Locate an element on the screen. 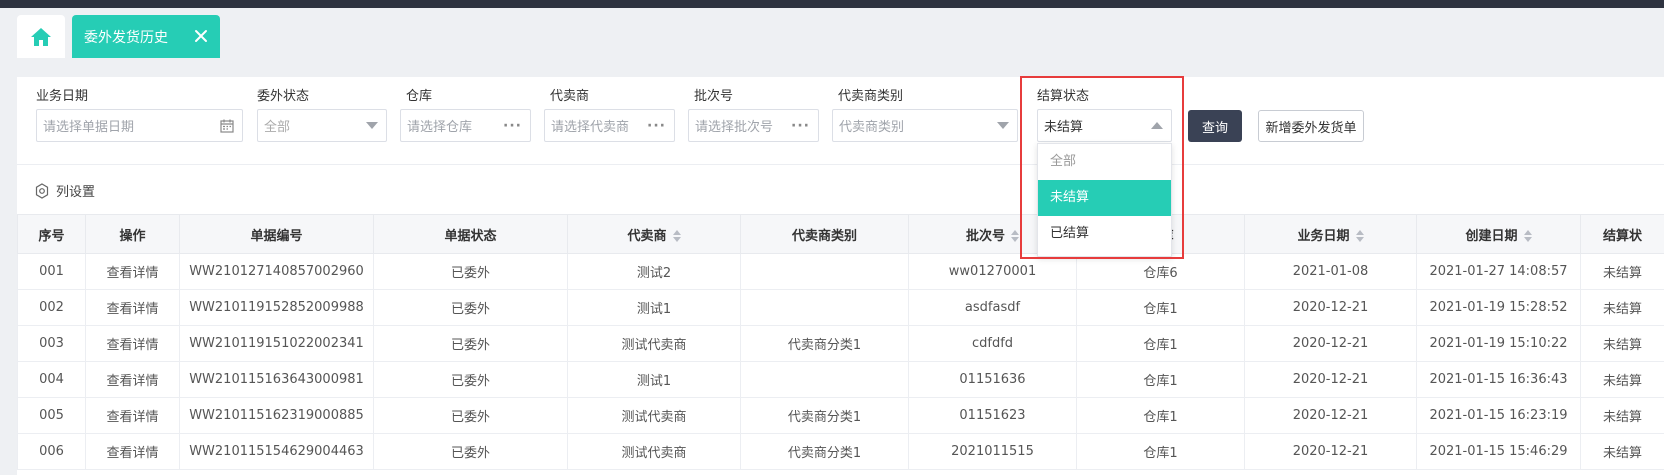 This screenshot has width=1664, height=475. cell-batch-no: 01151636 is located at coordinates (992, 379).